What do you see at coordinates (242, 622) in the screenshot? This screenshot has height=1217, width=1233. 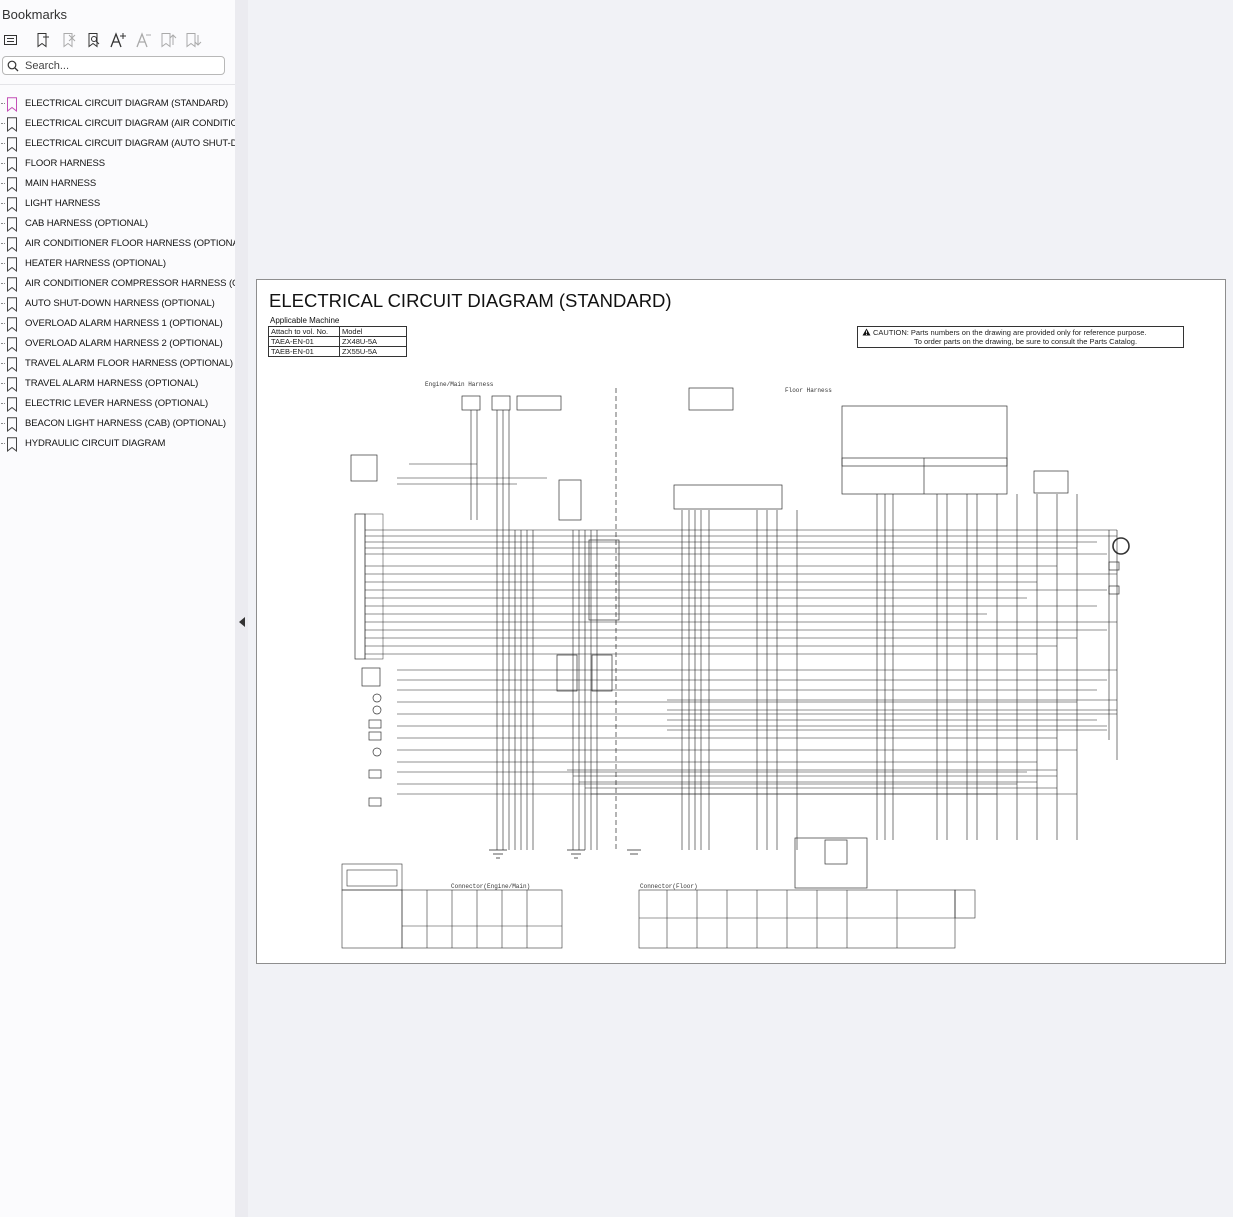 I see `collapse-panel-icon` at bounding box center [242, 622].